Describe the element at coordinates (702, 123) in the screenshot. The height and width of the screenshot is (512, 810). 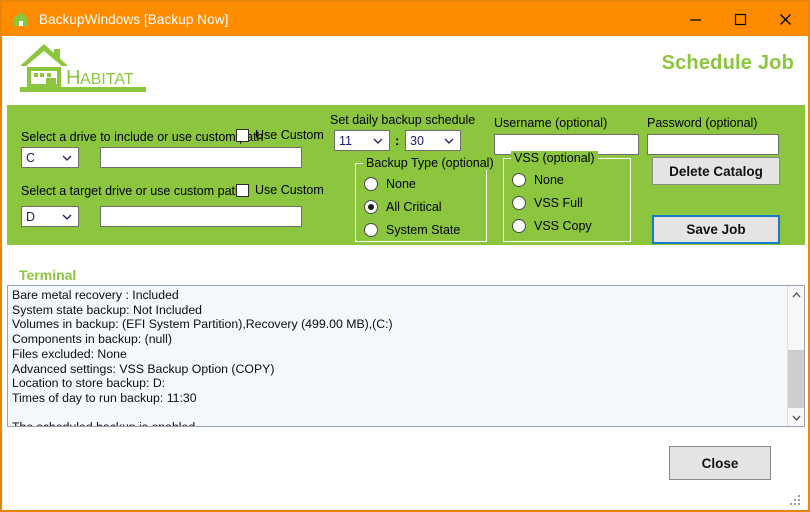
I see `password-label: Password (optional)` at that location.